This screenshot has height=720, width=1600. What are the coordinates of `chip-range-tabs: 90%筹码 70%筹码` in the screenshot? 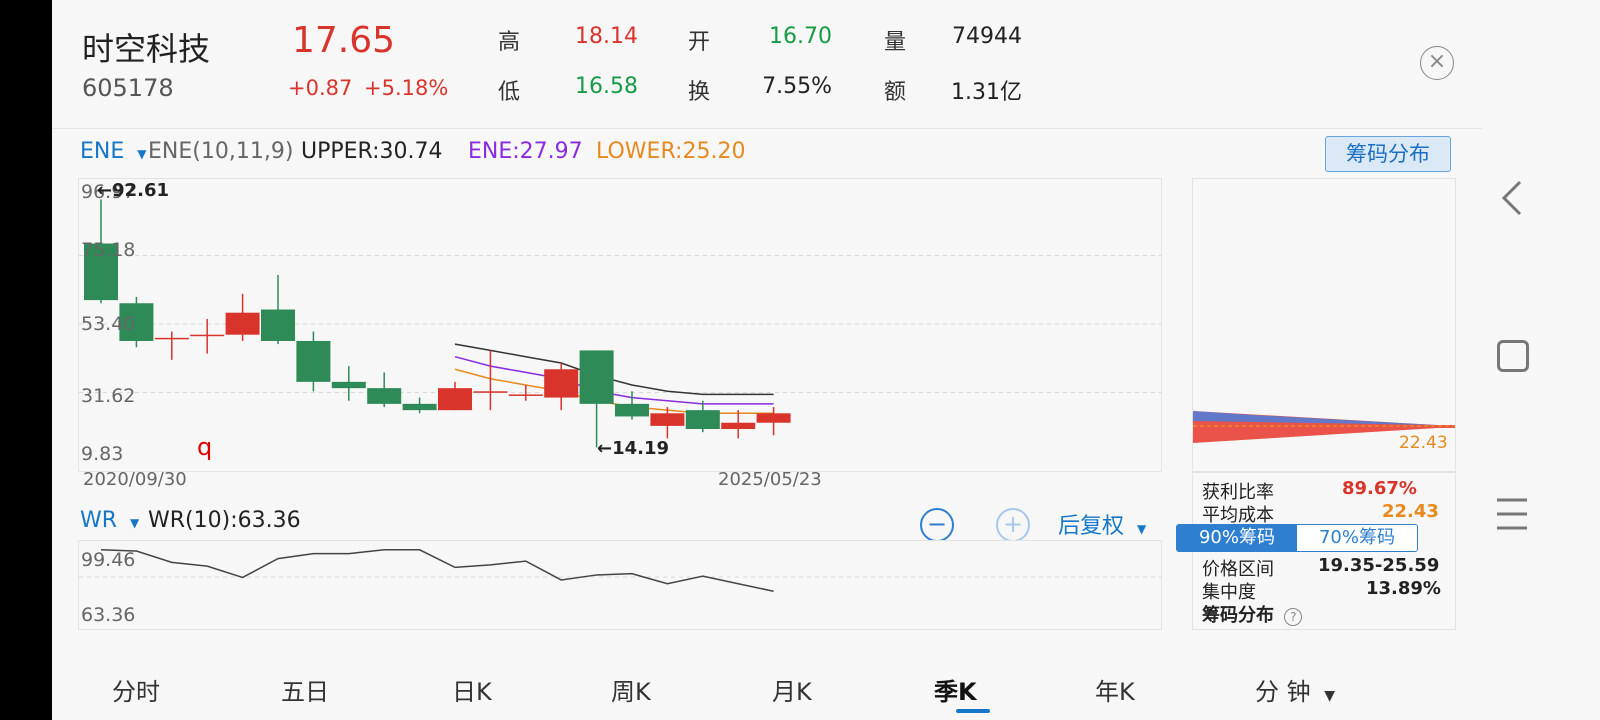 It's located at (1297, 538).